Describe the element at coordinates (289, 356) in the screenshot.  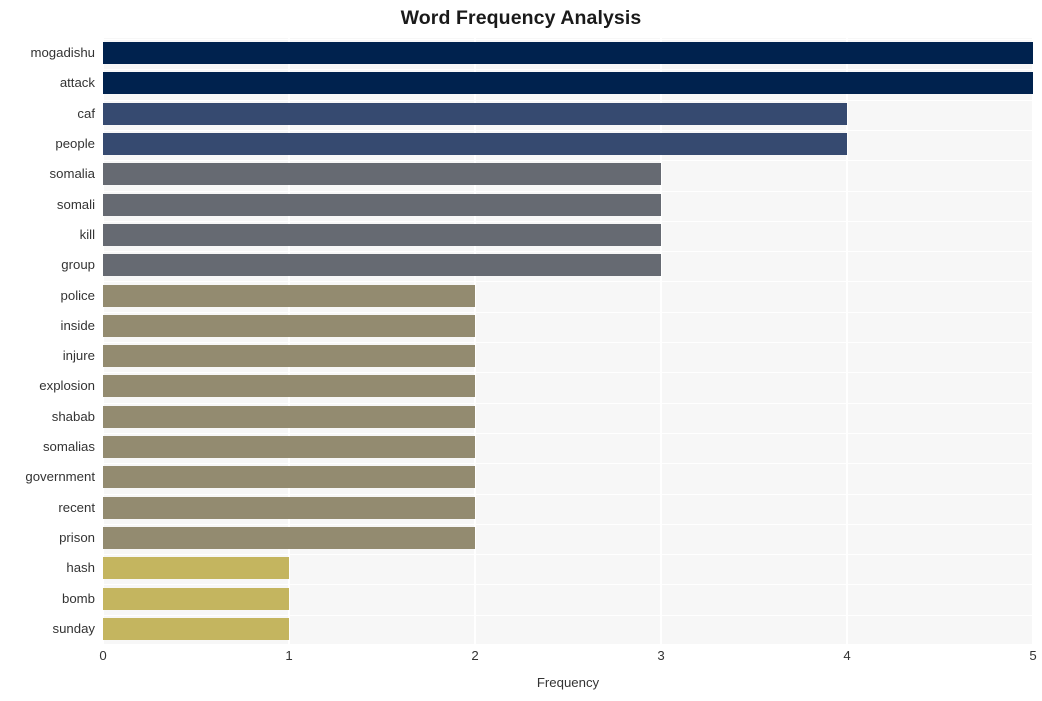
I see `bar-injure` at that location.